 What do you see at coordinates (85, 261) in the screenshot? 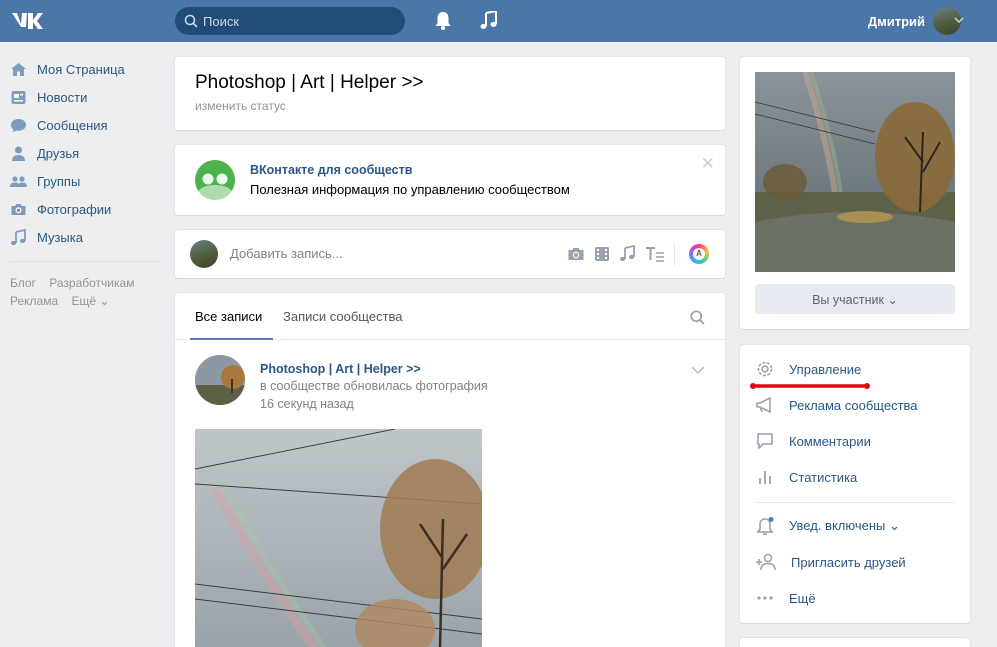
I see `nav-divider` at bounding box center [85, 261].